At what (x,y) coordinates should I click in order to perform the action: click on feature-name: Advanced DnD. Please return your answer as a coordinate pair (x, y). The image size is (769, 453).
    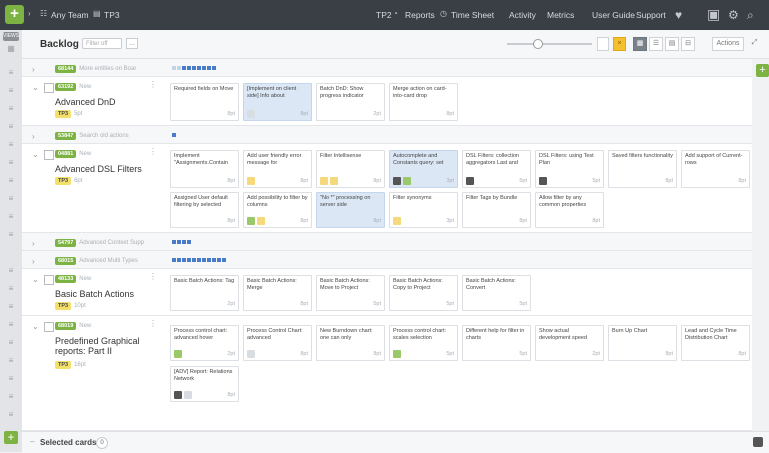
    Looking at the image, I should click on (85, 102).